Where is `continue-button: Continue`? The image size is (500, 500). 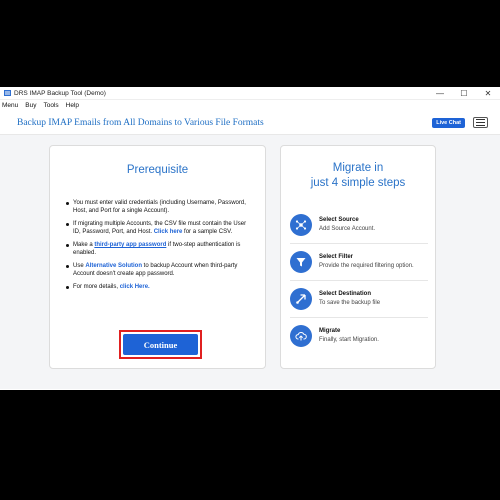 continue-button: Continue is located at coordinates (160, 344).